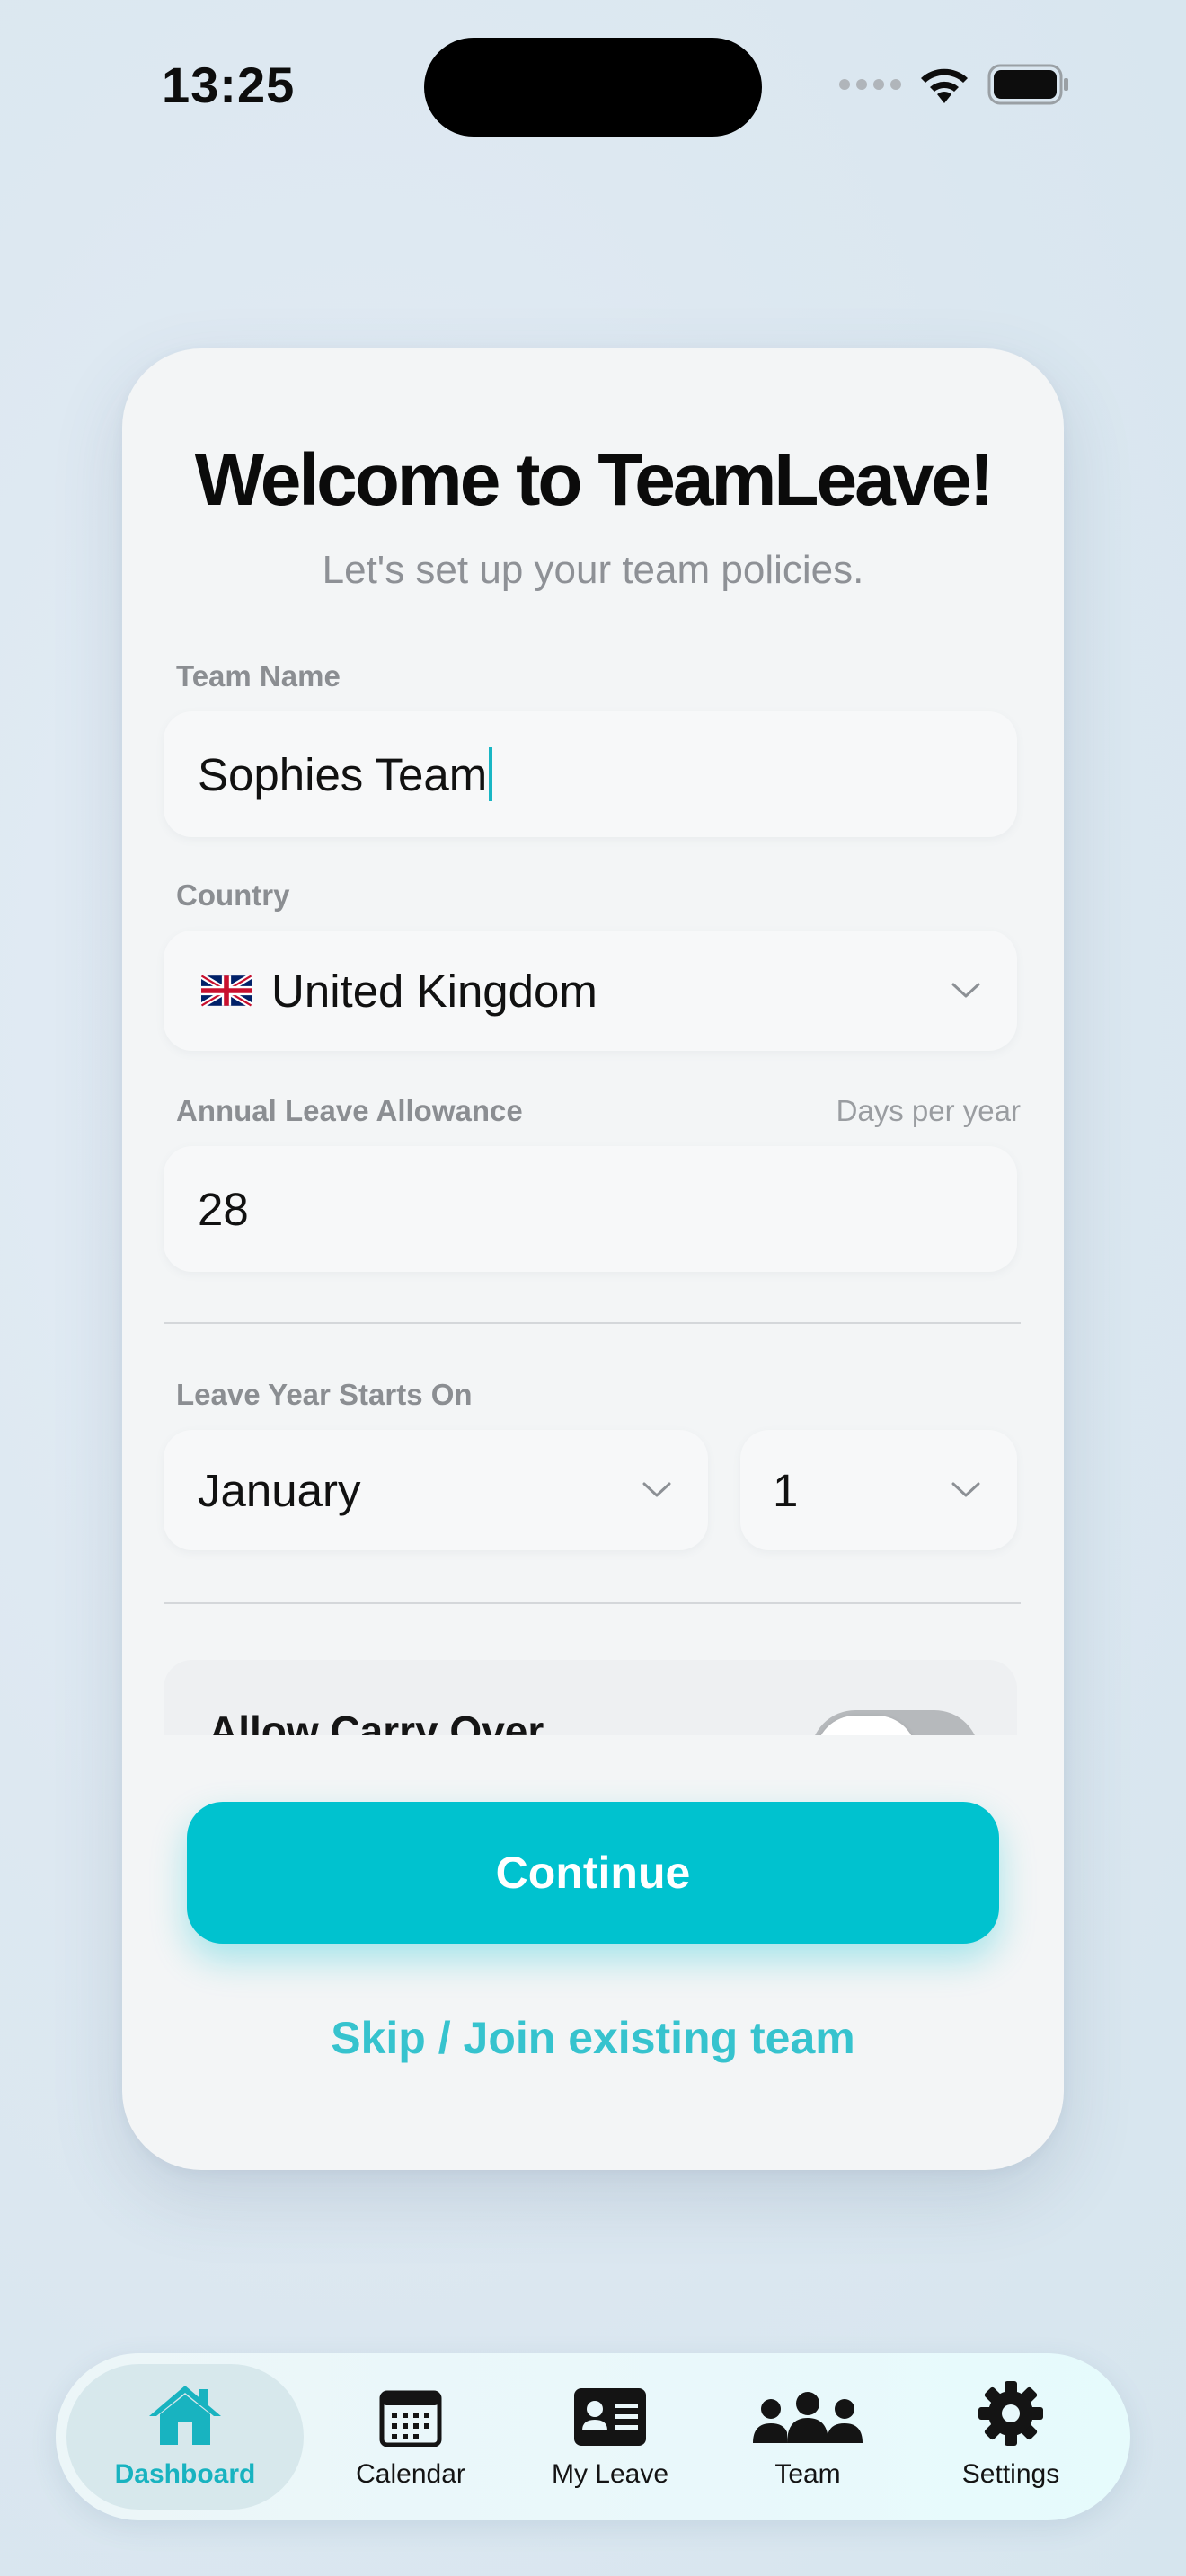 Image resolution: width=1186 pixels, height=2576 pixels. What do you see at coordinates (786, 1490) in the screenshot?
I see `leave-year-day-value: 1` at bounding box center [786, 1490].